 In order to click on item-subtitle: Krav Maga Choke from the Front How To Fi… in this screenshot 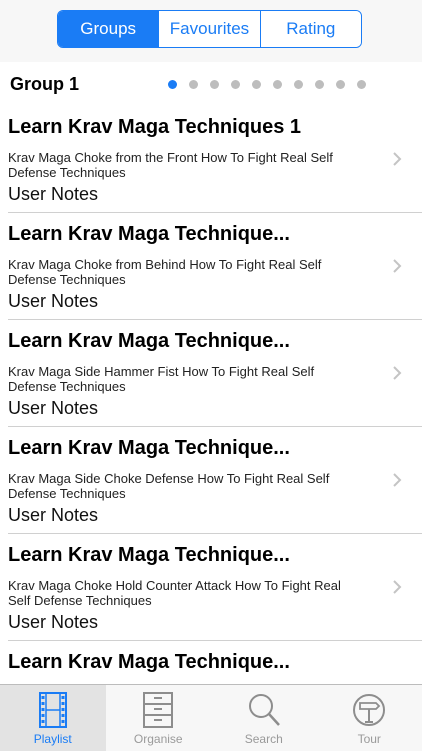, I will do `click(178, 165)`.